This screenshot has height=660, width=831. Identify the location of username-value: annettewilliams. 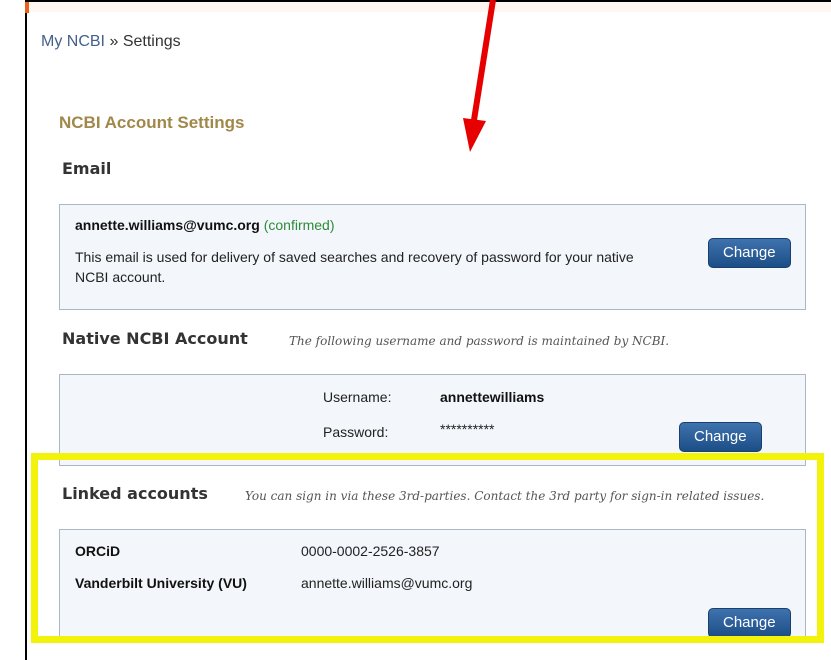
(492, 397).